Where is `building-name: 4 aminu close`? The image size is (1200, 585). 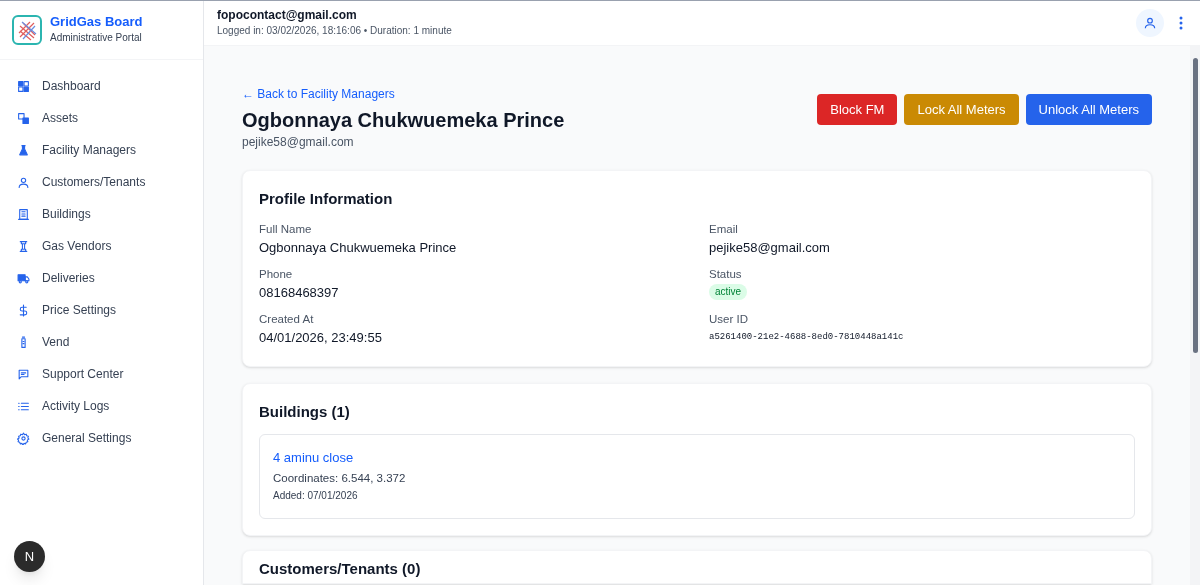 building-name: 4 aminu close is located at coordinates (313, 458).